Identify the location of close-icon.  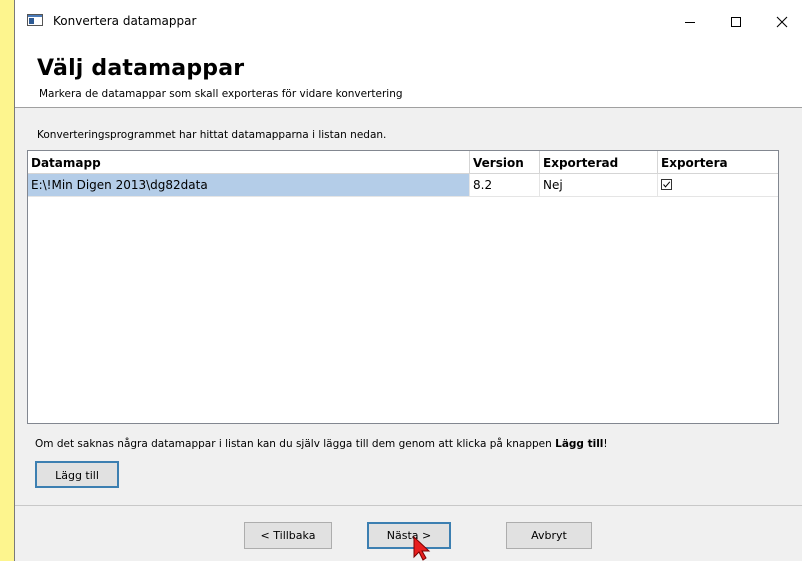
(782, 22).